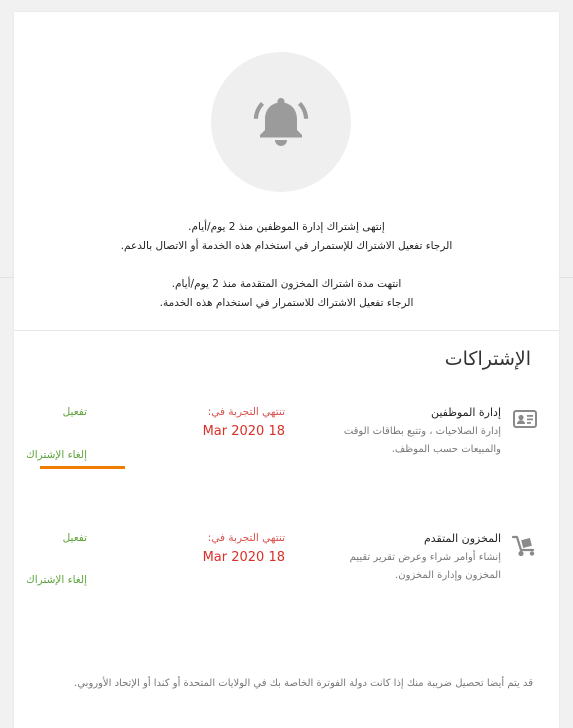 The width and height of the screenshot is (573, 728). Describe the element at coordinates (462, 538) in the screenshot. I see `subscription-name: المخزون المتقدم` at that location.